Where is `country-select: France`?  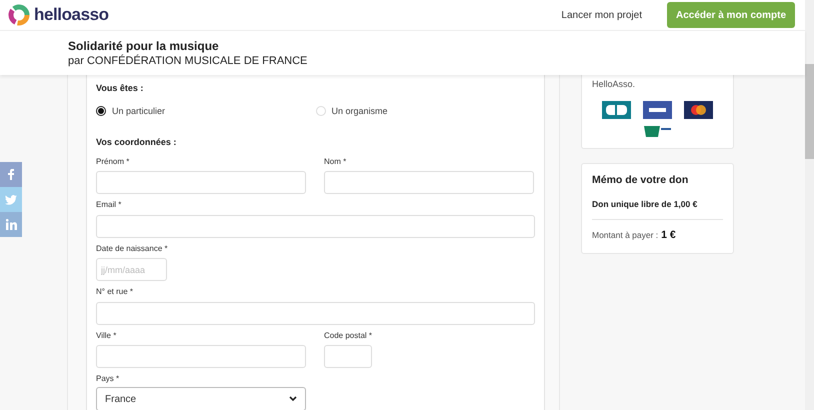 country-select: France is located at coordinates (201, 398).